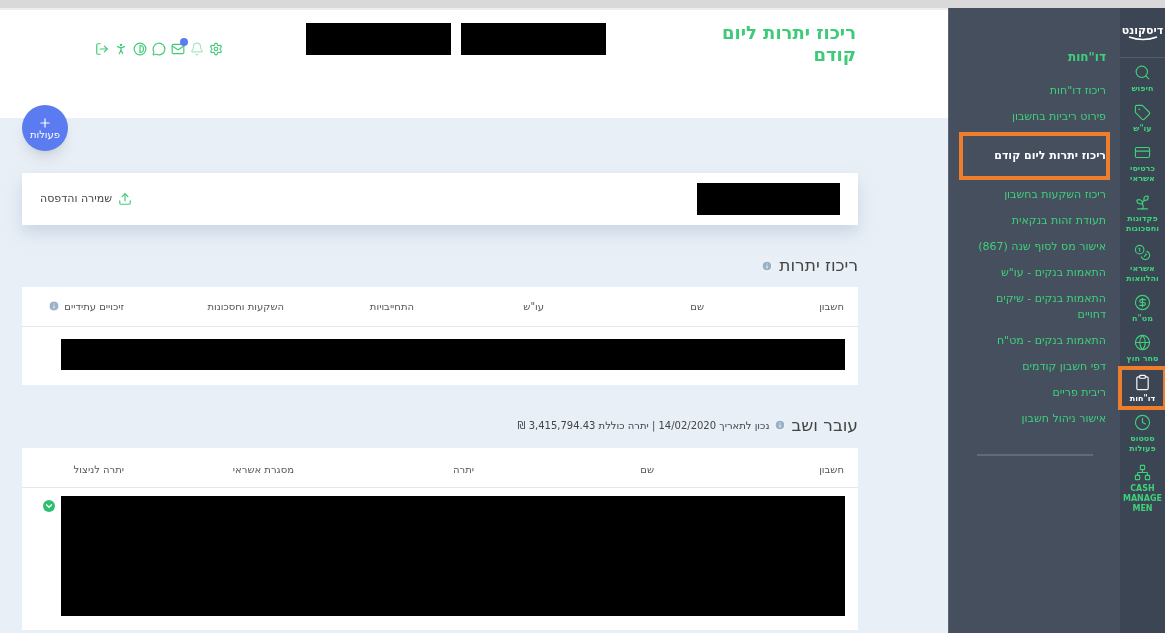  What do you see at coordinates (98, 469) in the screenshot?
I see `column-header: יתרה לניצול` at bounding box center [98, 469].